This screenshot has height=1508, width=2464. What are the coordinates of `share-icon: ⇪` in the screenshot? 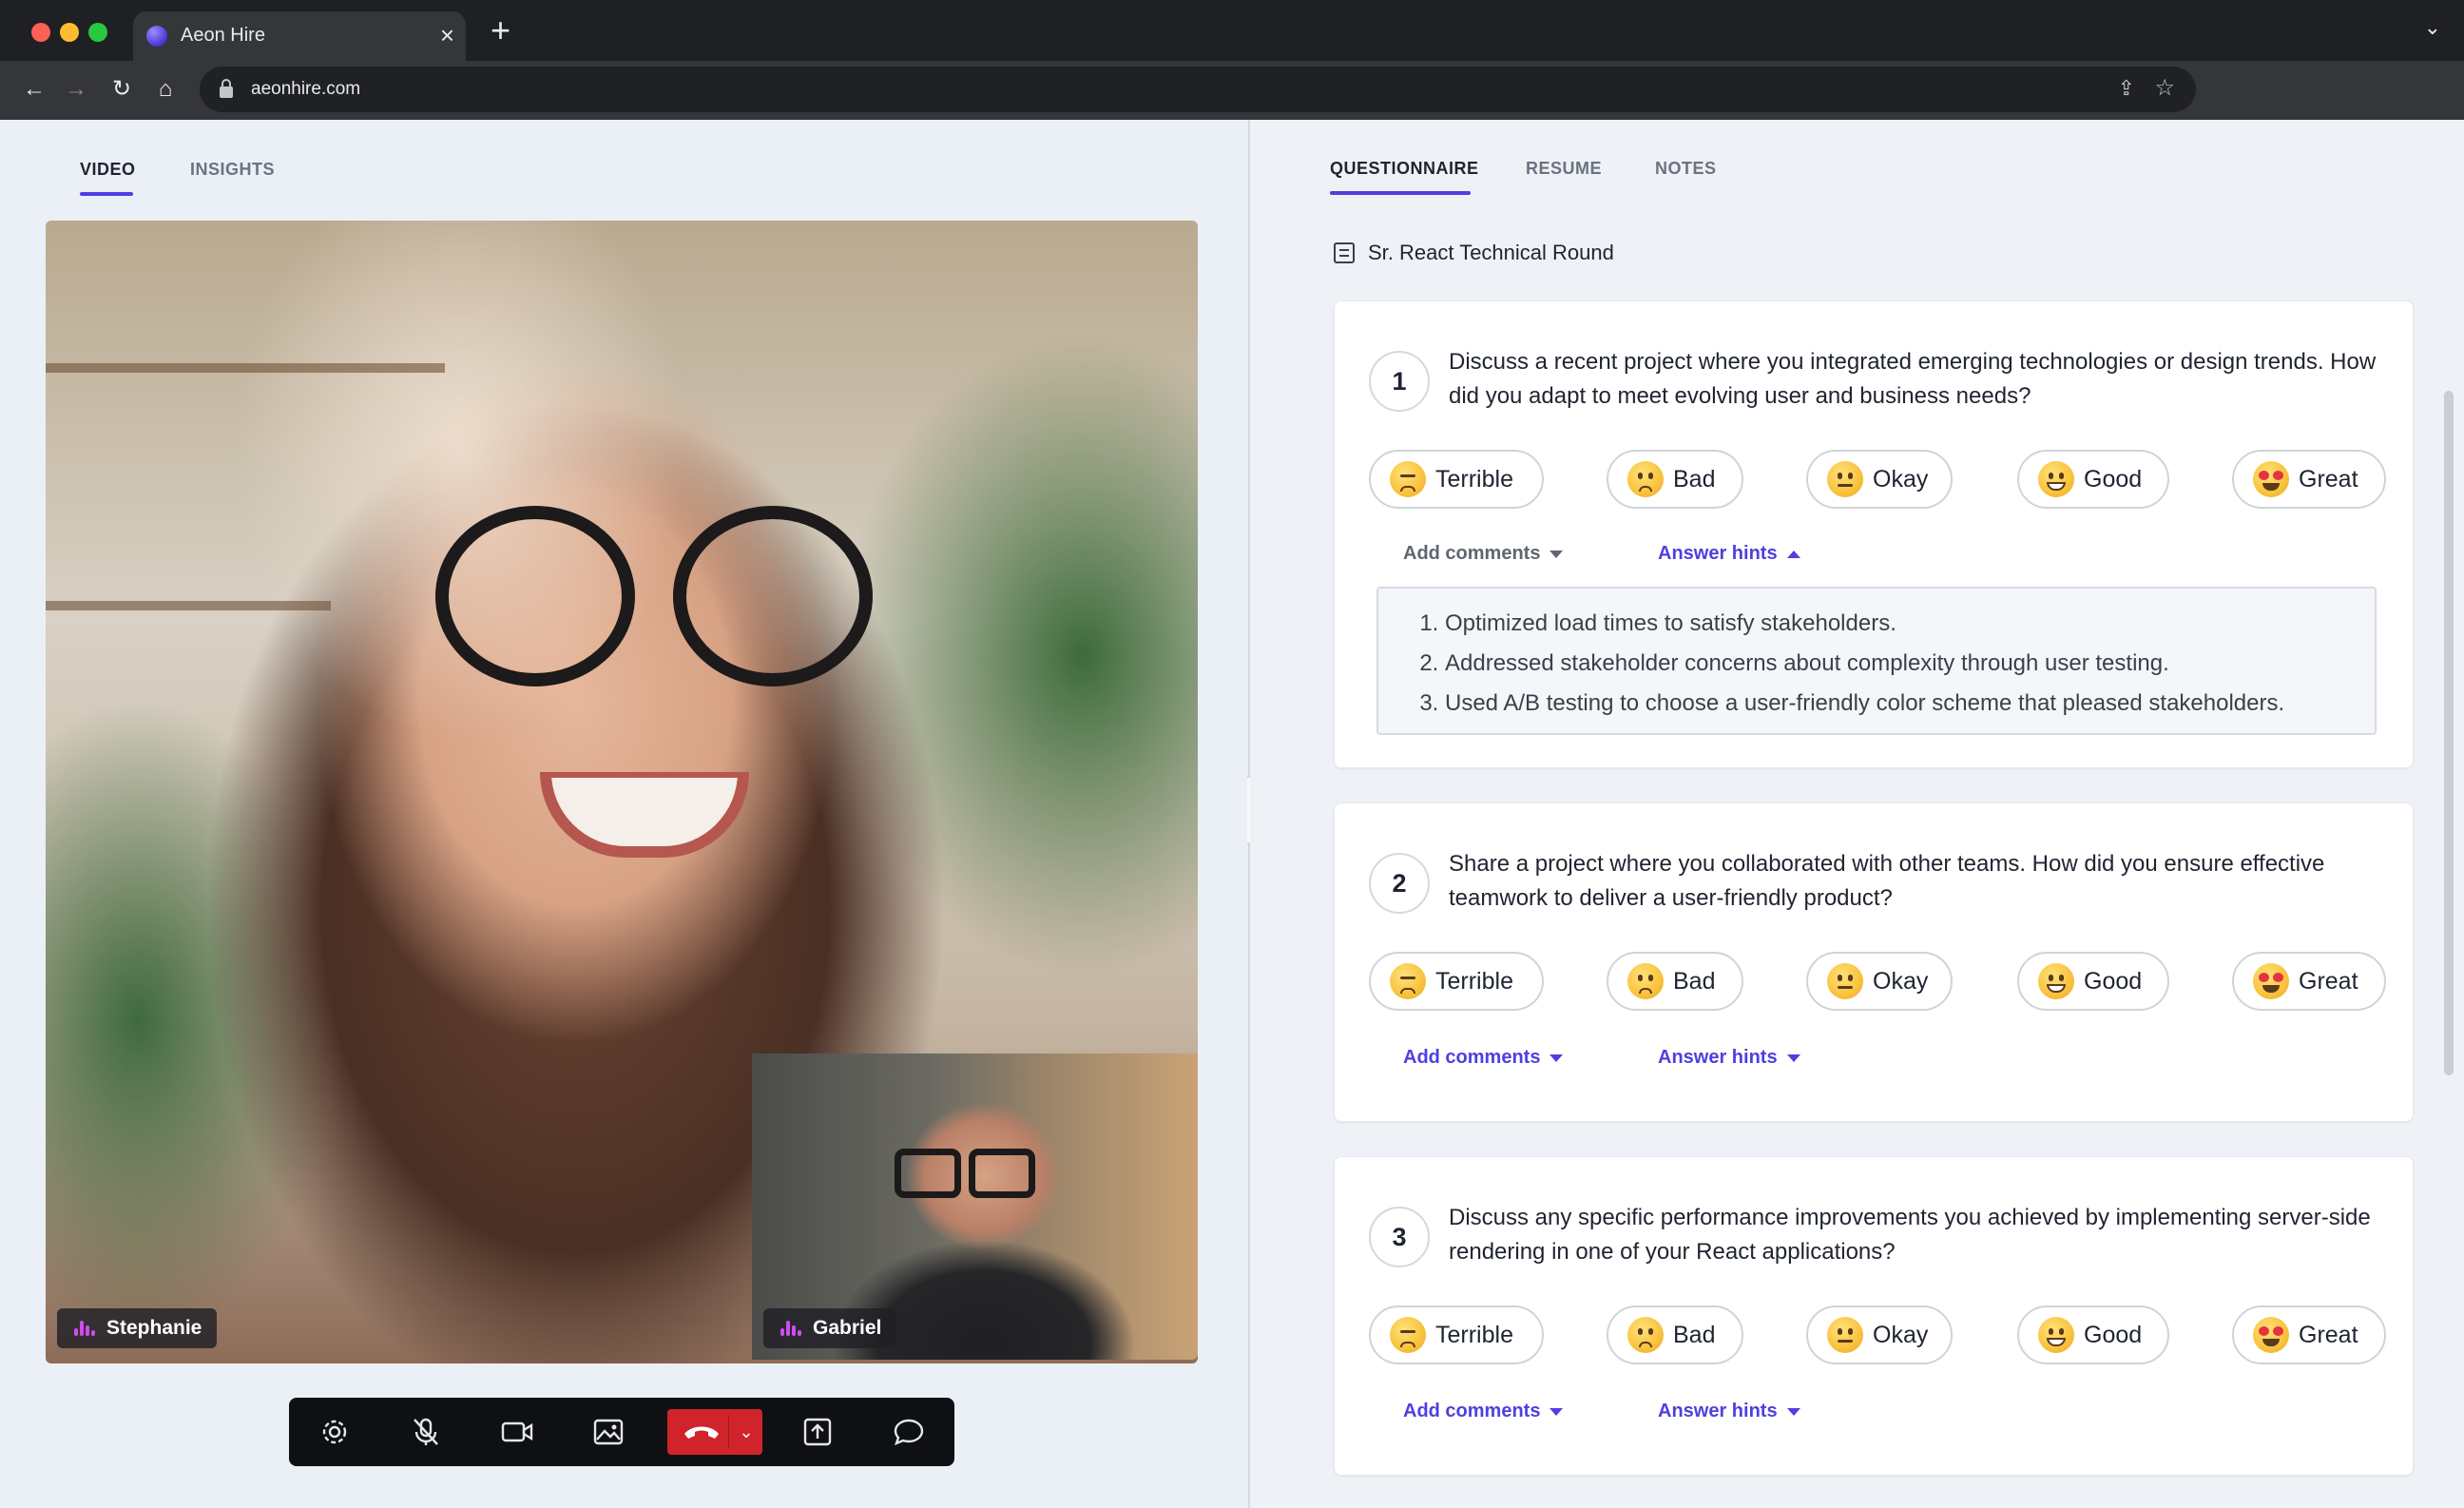 It's located at (2126, 88).